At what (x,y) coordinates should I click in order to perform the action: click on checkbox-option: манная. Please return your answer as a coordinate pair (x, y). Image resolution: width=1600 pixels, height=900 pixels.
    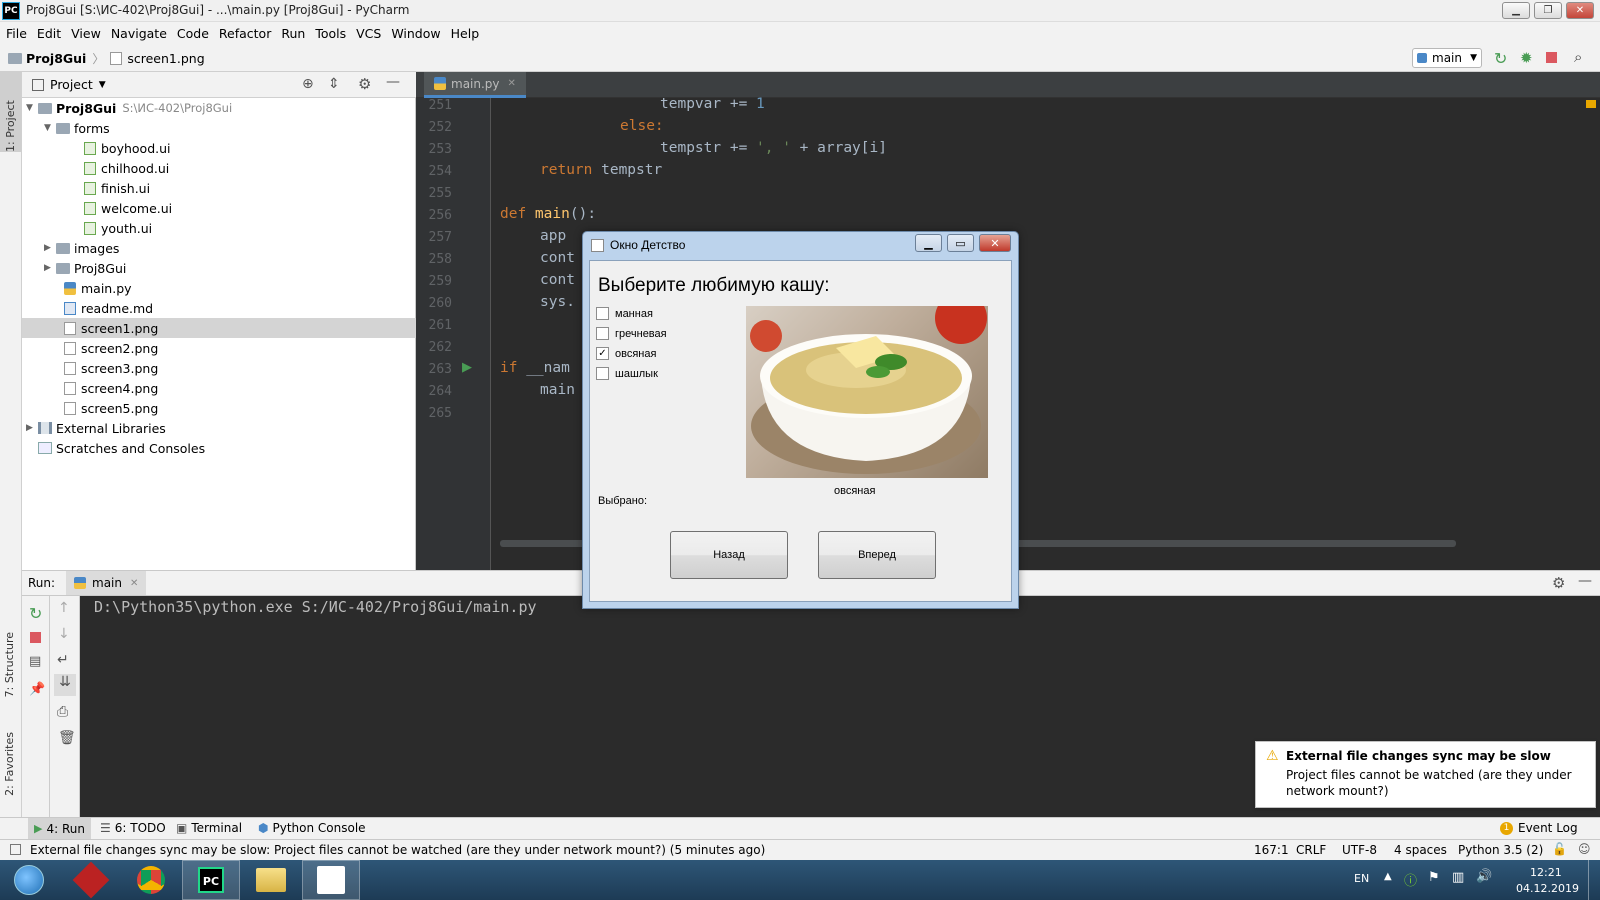
    Looking at the image, I should click on (624, 313).